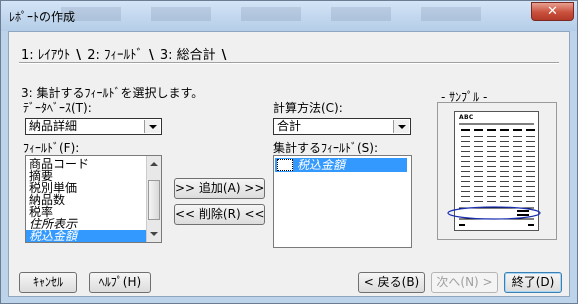 This screenshot has width=578, height=304. I want to click on scroll-up-arrow-icon, so click(154, 164).